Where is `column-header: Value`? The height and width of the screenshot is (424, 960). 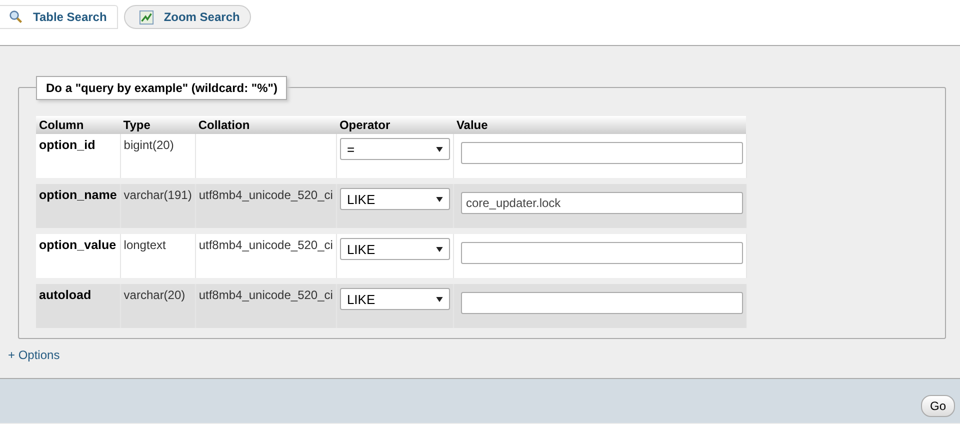 column-header: Value is located at coordinates (599, 125).